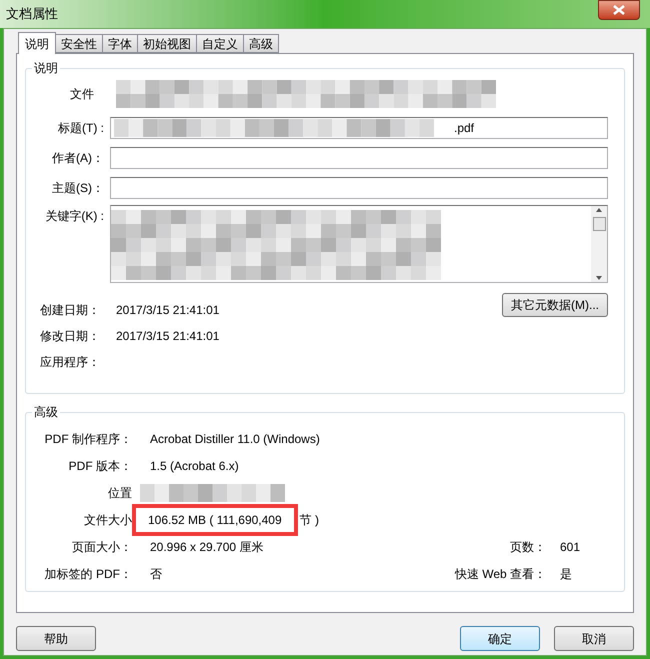  I want to click on tab: 自定义, so click(220, 43).